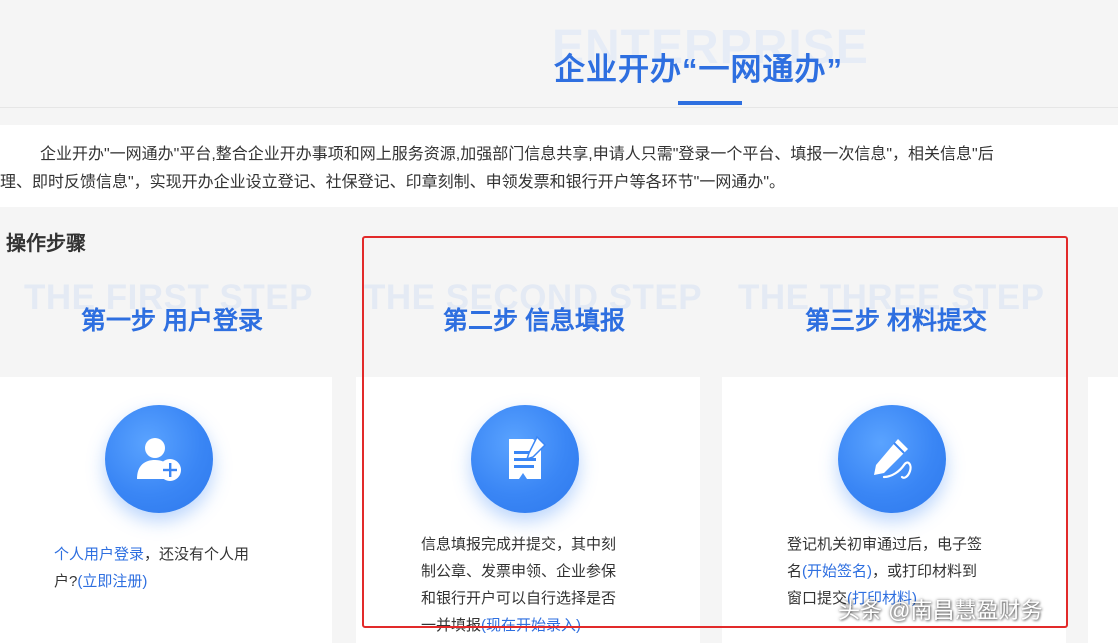 The height and width of the screenshot is (643, 1118). What do you see at coordinates (159, 459) in the screenshot?
I see `user-add-icon` at bounding box center [159, 459].